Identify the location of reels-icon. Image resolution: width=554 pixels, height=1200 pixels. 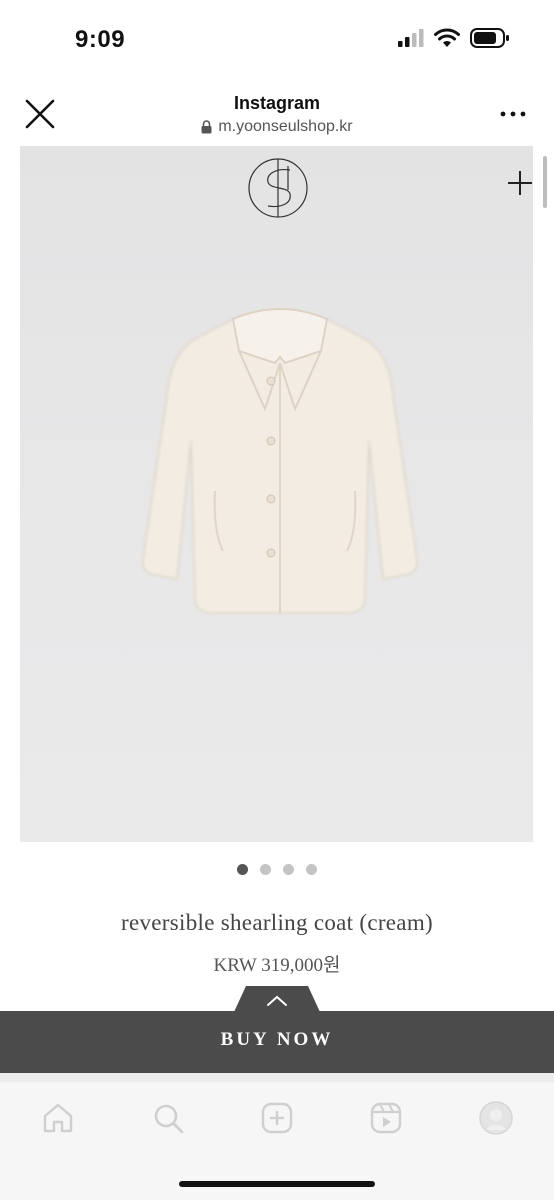
(386, 1118).